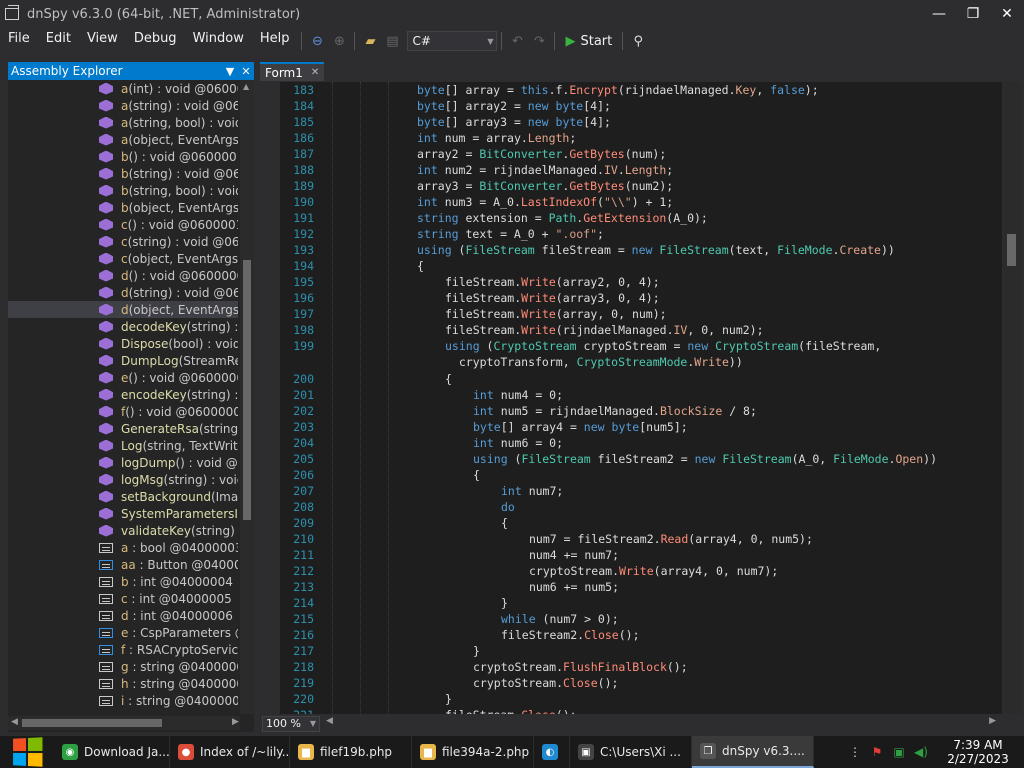 This screenshot has height=768, width=1024. What do you see at coordinates (123, 513) in the screenshot?
I see `tree-item: SystemParametersInf` at bounding box center [123, 513].